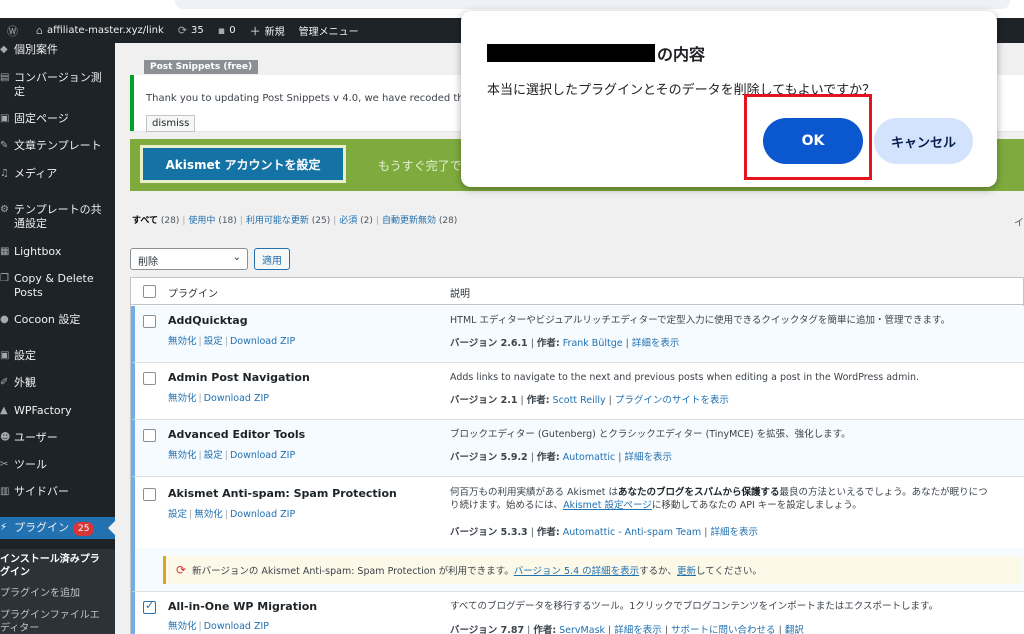  I want to click on filter-autoupdate-off: 自動更新無効, so click(409, 221).